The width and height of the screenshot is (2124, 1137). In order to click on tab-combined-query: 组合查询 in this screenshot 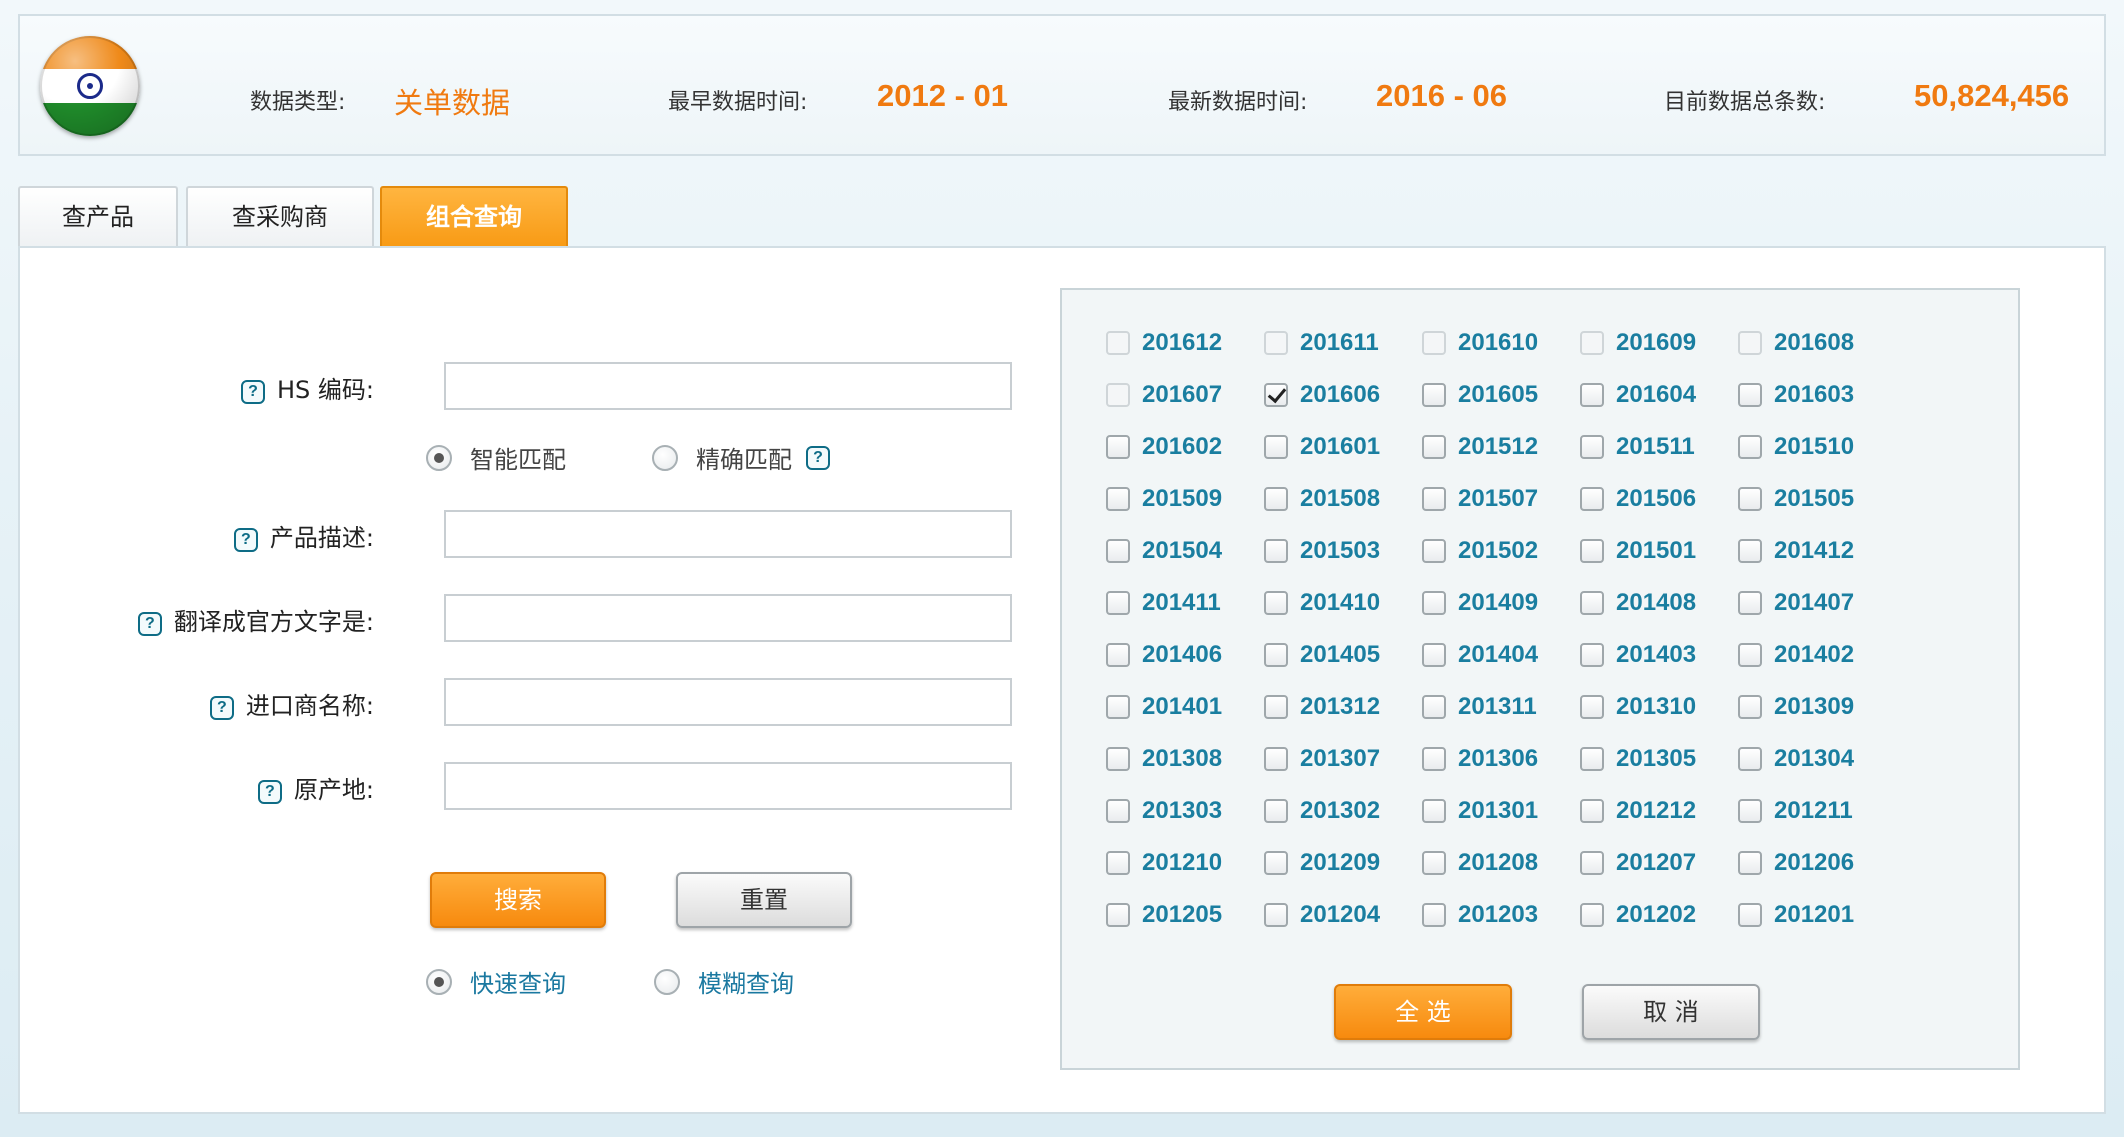, I will do `click(474, 217)`.